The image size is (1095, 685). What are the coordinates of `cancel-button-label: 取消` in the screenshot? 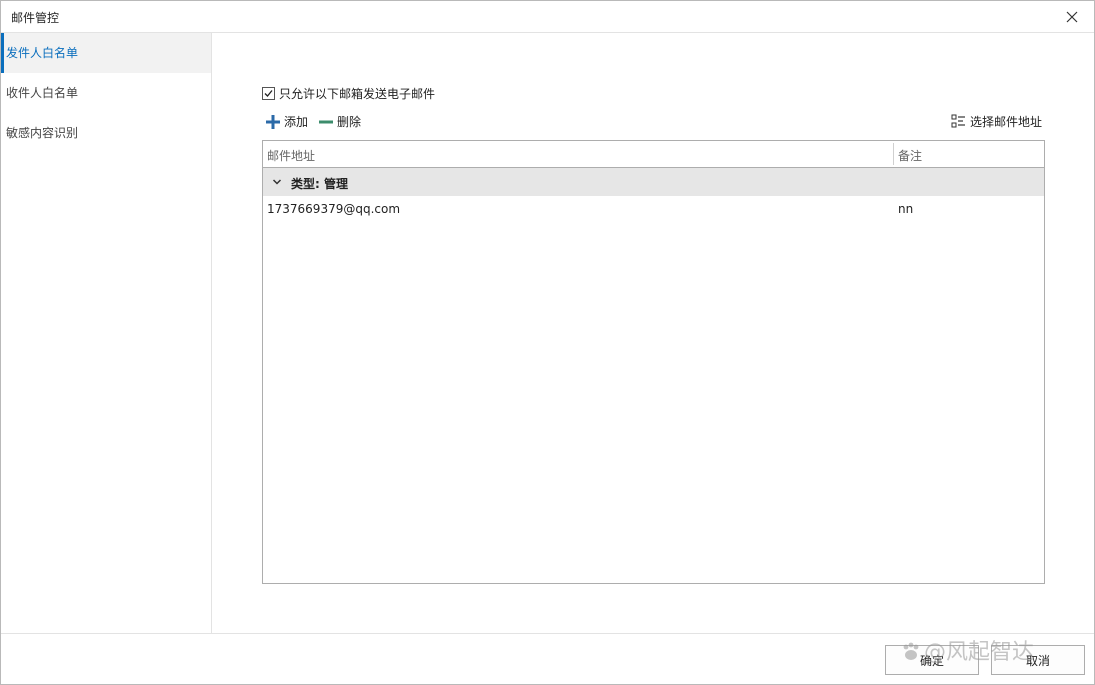 It's located at (1037, 660).